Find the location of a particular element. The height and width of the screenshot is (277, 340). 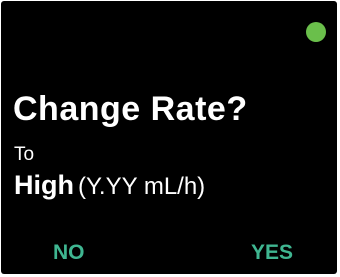

rate-name: High is located at coordinates (44, 185).